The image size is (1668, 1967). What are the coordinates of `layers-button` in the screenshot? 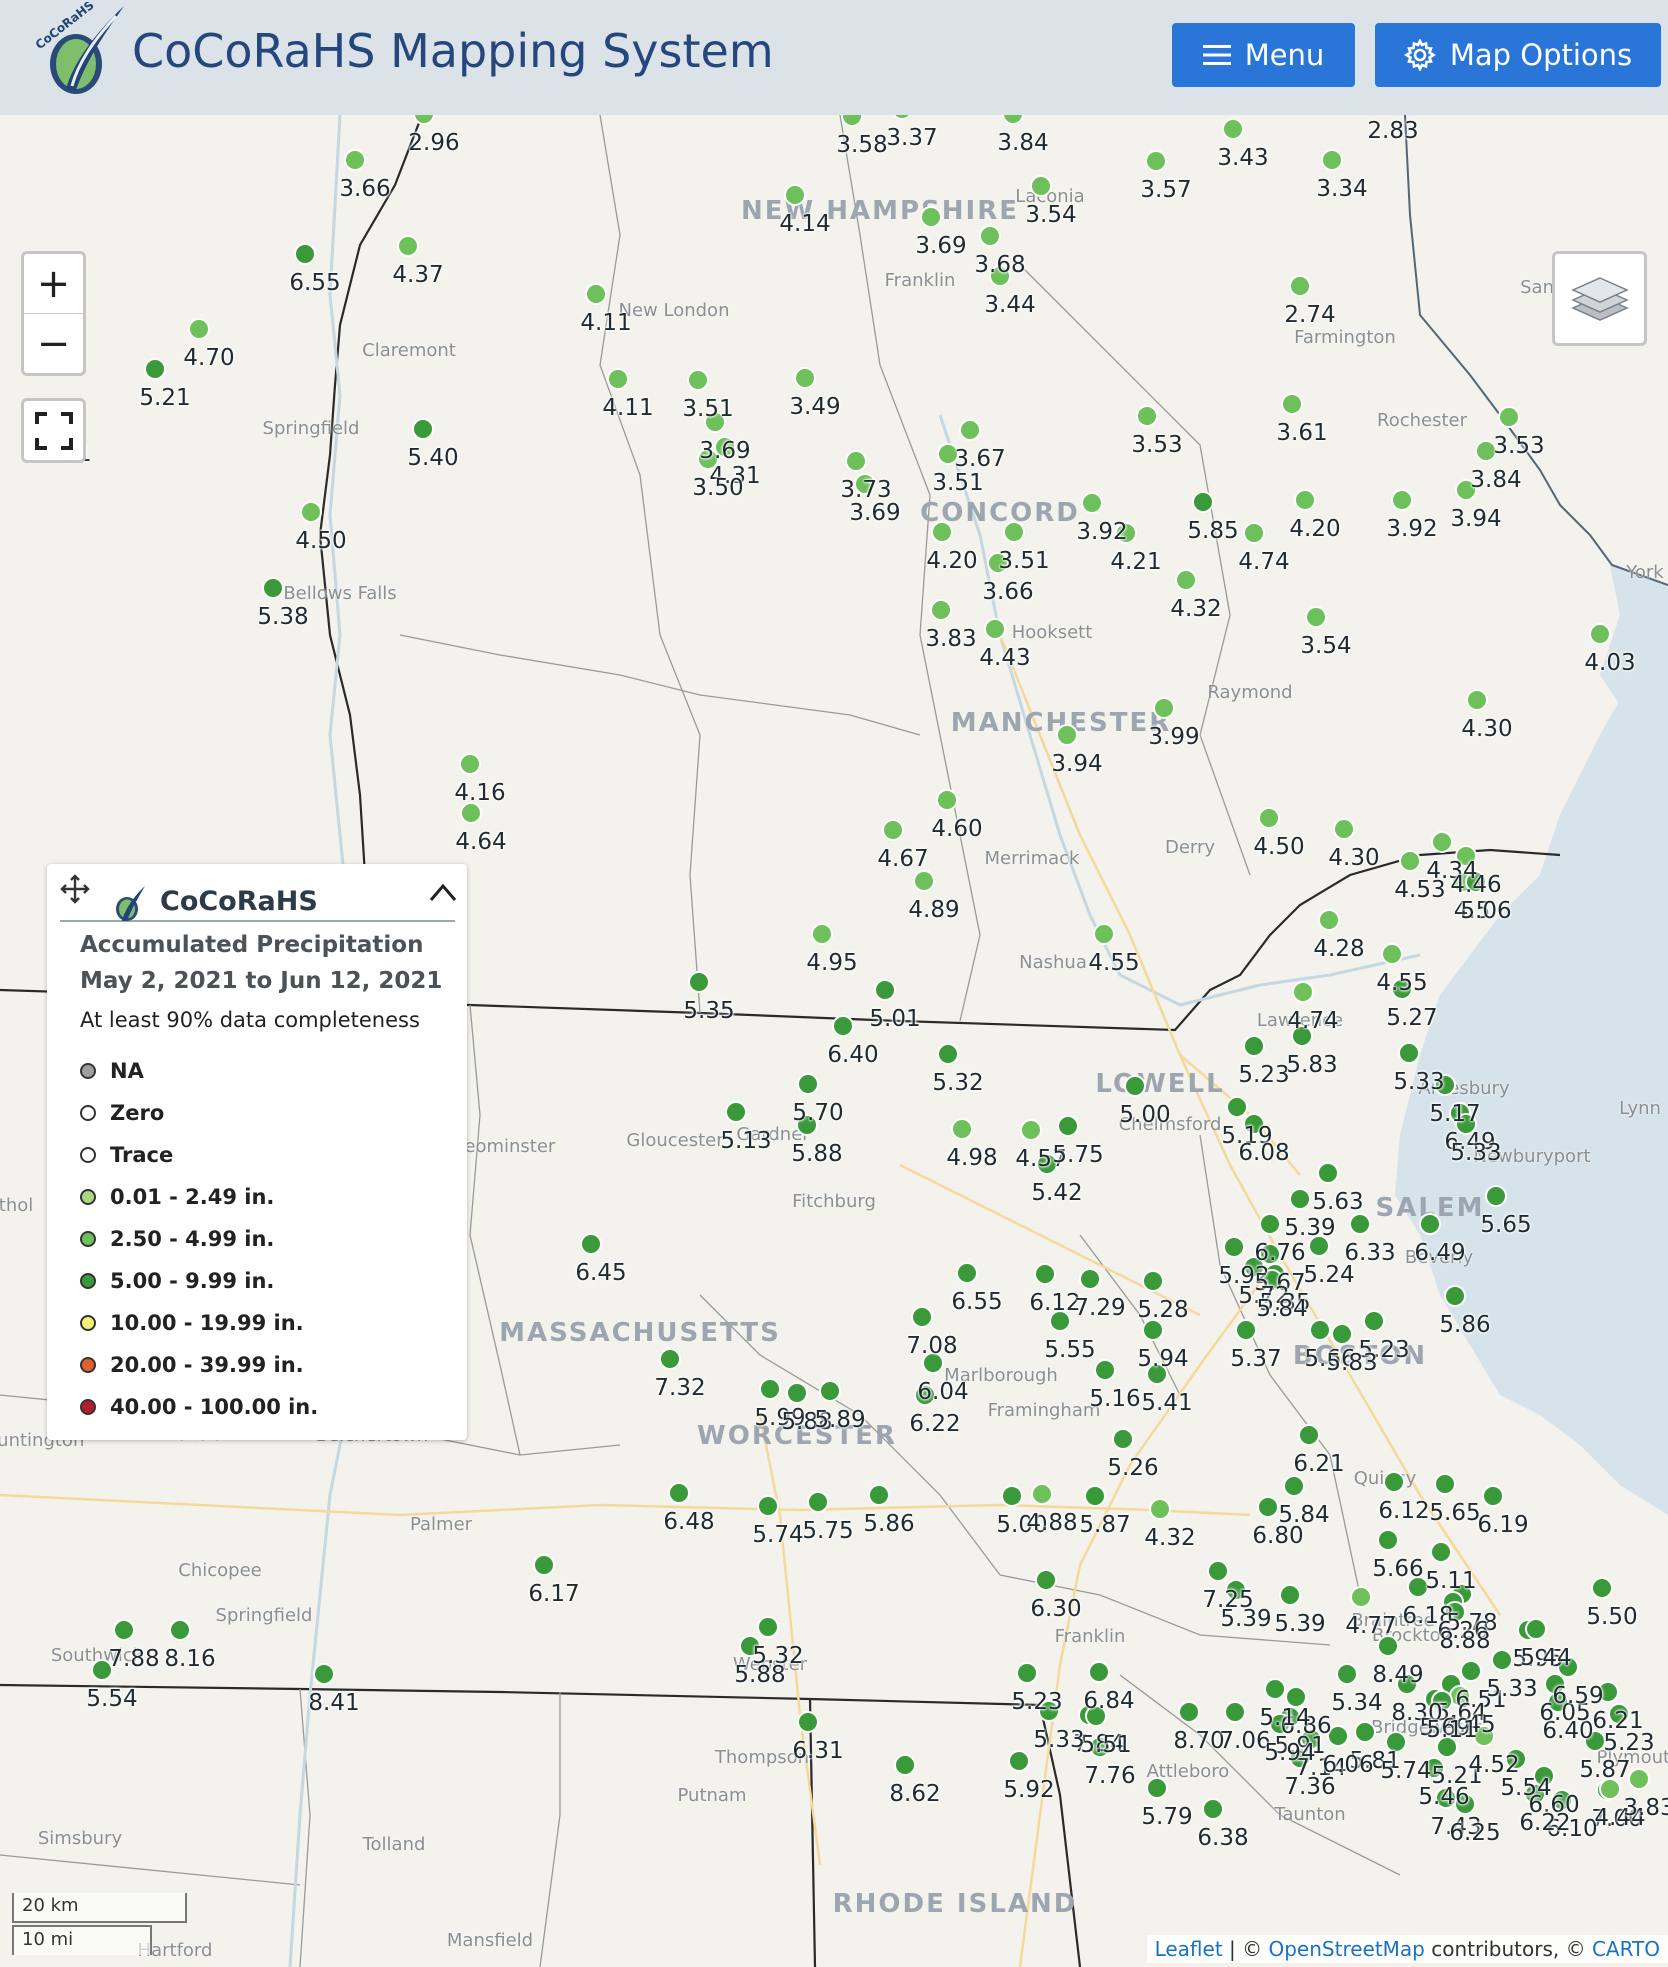 It's located at (1599, 298).